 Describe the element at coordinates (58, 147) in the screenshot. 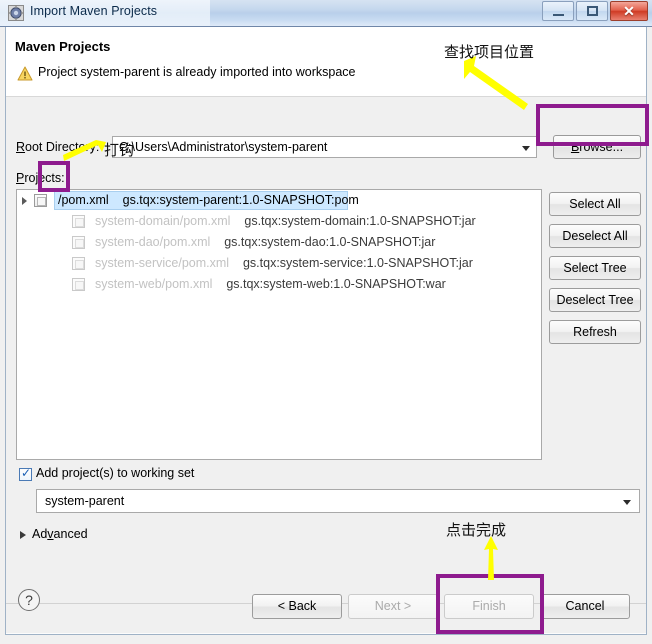

I see `root-directory-label: Root Directory:` at that location.